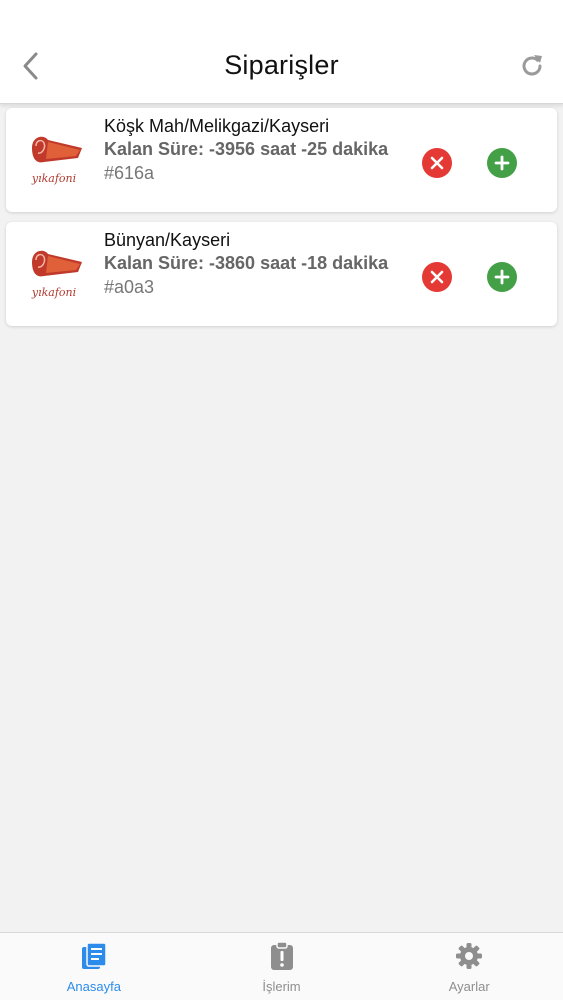 This screenshot has height=1000, width=563. I want to click on refresh-icon, so click(532, 65).